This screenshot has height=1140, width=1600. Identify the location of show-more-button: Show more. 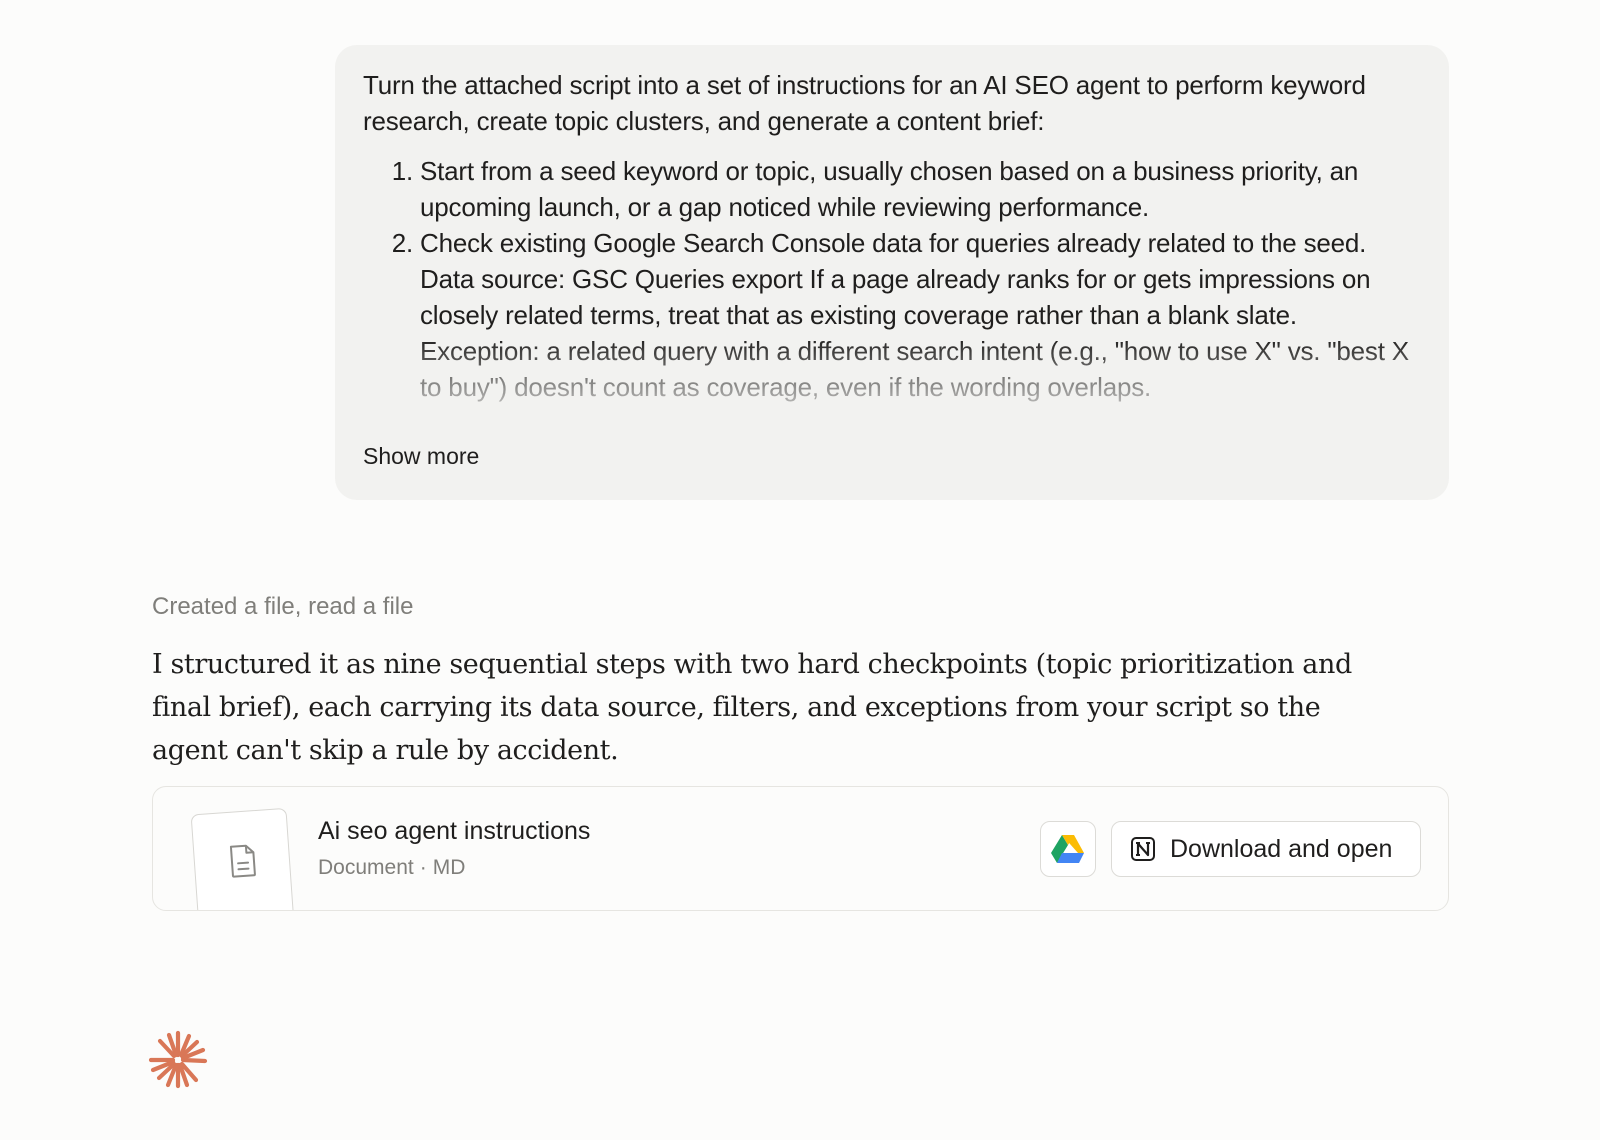
(421, 456).